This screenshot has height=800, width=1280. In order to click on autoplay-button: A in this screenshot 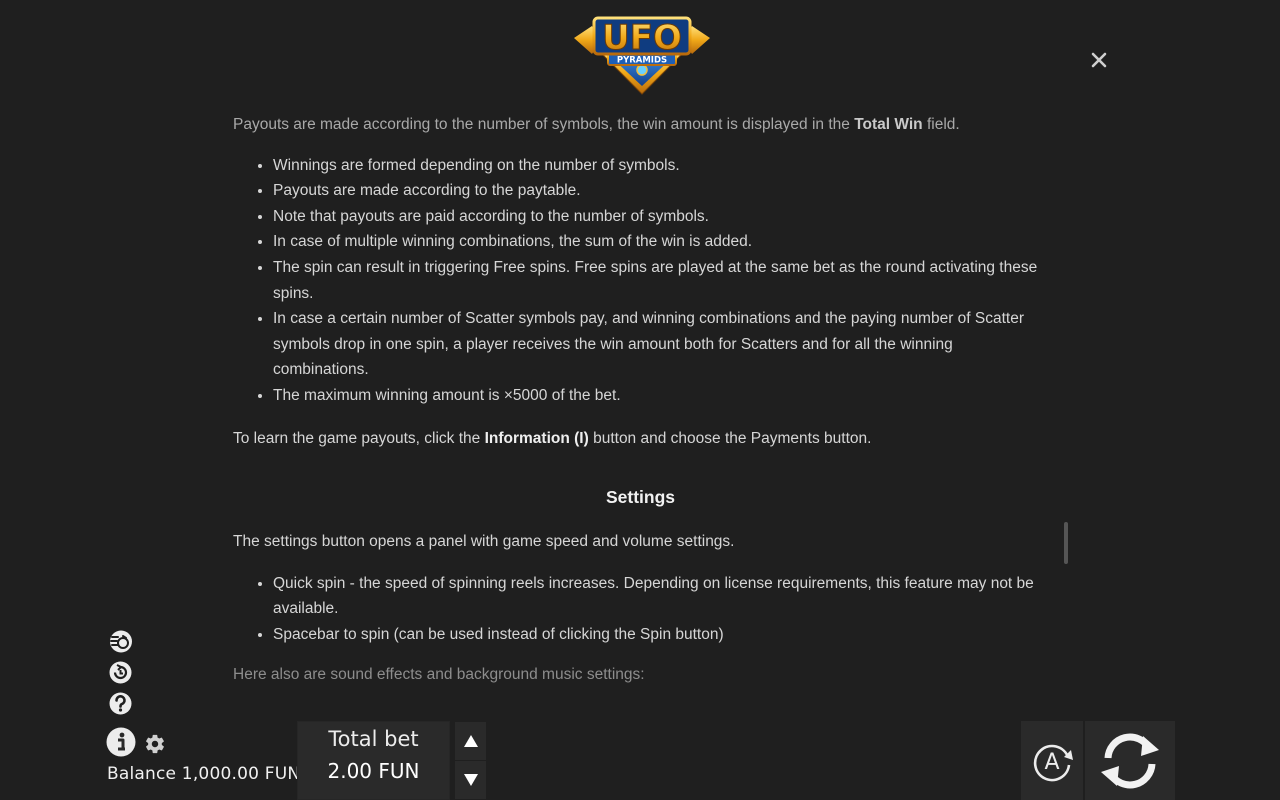, I will do `click(1052, 760)`.